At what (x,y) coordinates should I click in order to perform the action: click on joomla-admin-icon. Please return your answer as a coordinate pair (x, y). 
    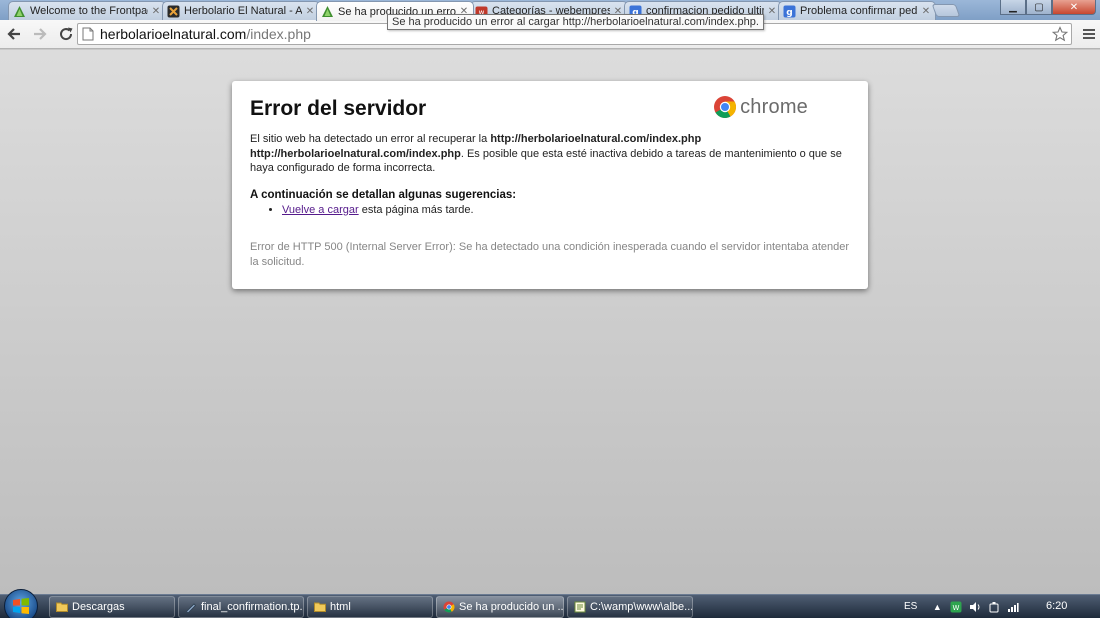
    Looking at the image, I should click on (173, 11).